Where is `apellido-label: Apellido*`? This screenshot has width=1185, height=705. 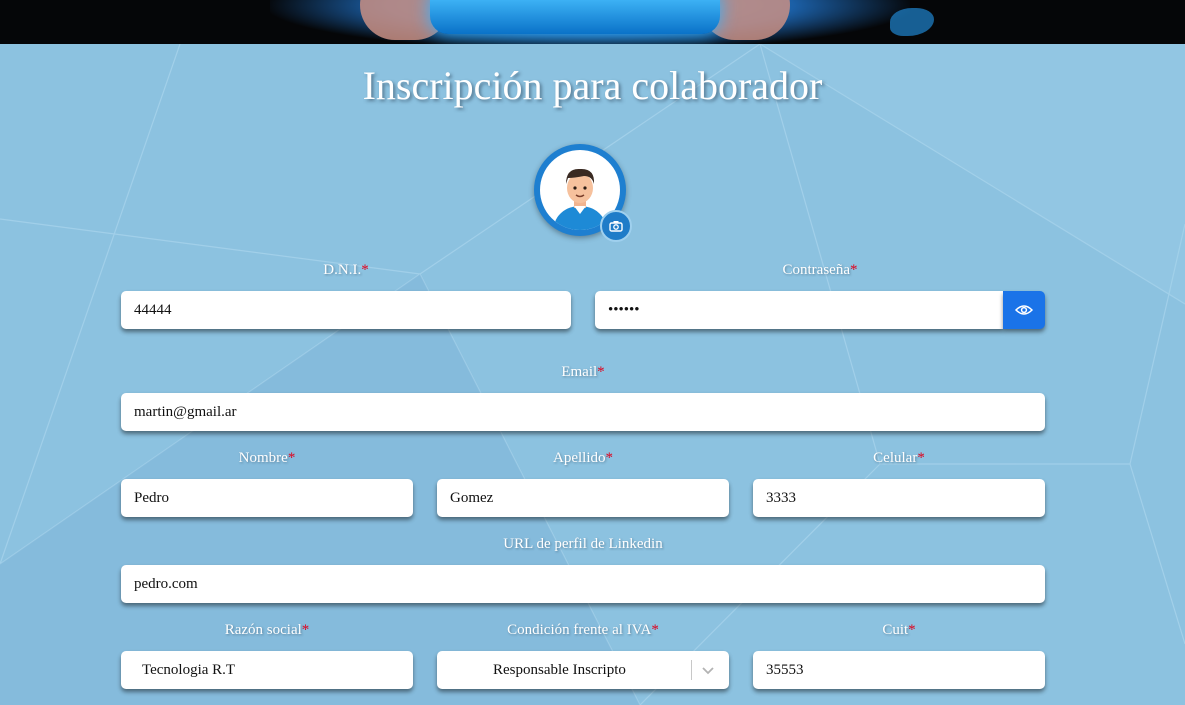 apellido-label: Apellido* is located at coordinates (583, 458).